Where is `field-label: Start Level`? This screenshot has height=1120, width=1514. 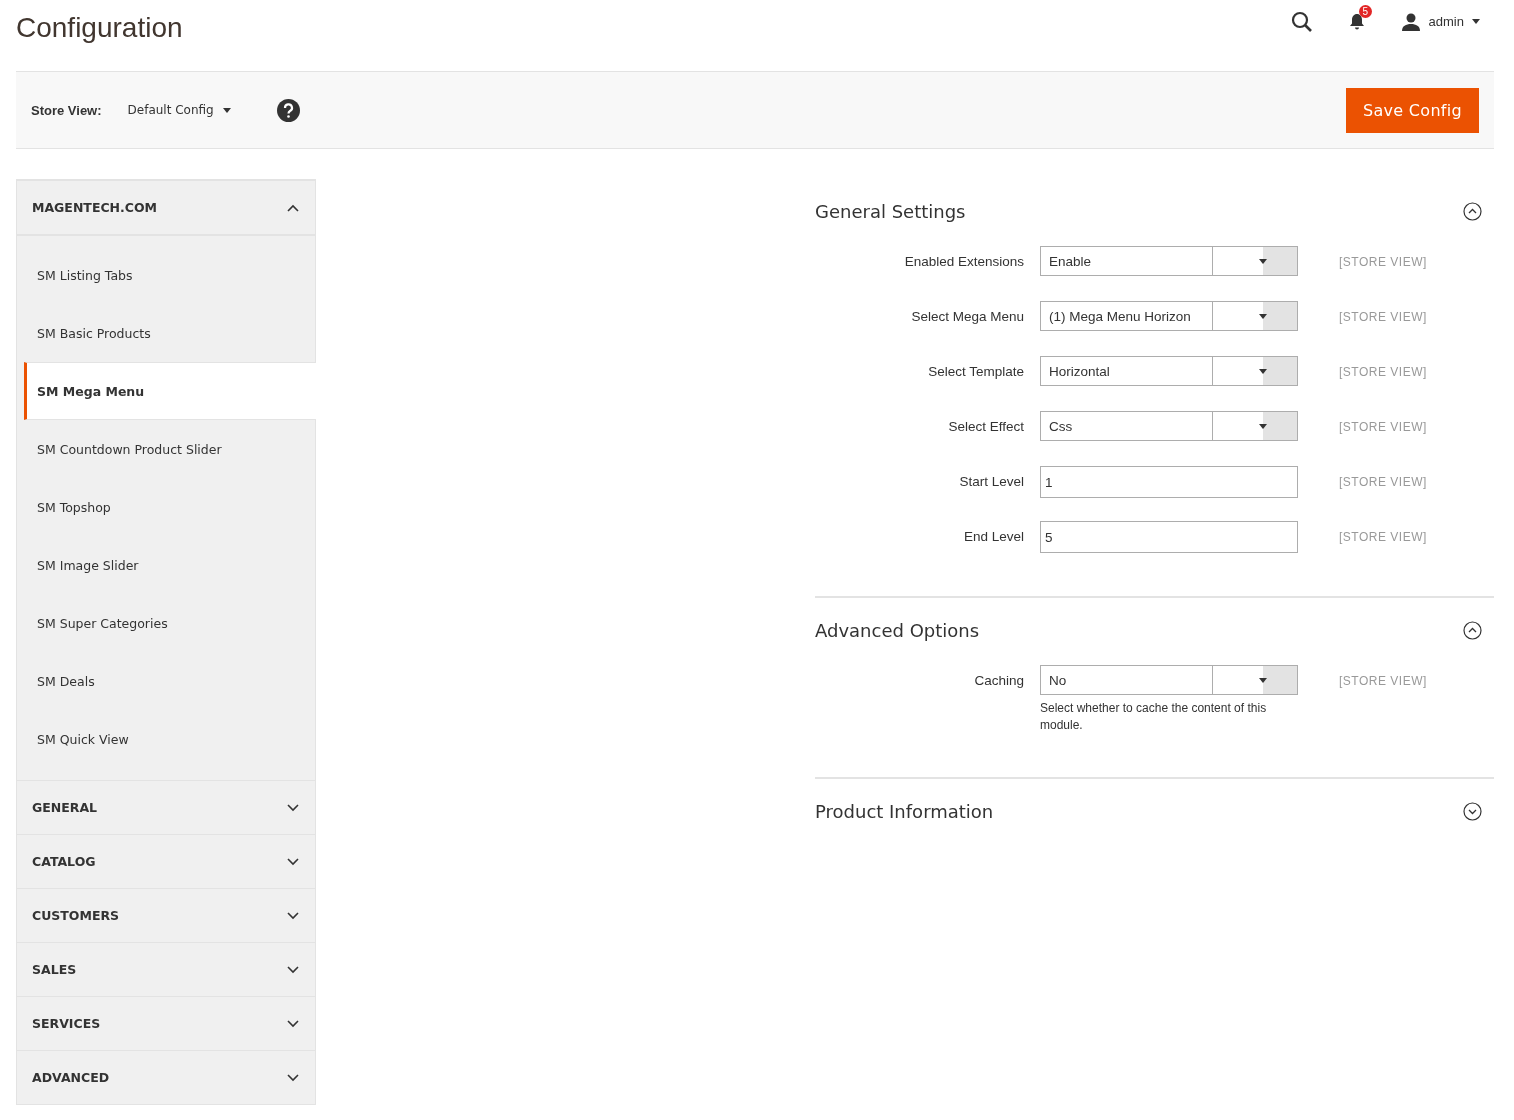
field-label: Start Level is located at coordinates (991, 482).